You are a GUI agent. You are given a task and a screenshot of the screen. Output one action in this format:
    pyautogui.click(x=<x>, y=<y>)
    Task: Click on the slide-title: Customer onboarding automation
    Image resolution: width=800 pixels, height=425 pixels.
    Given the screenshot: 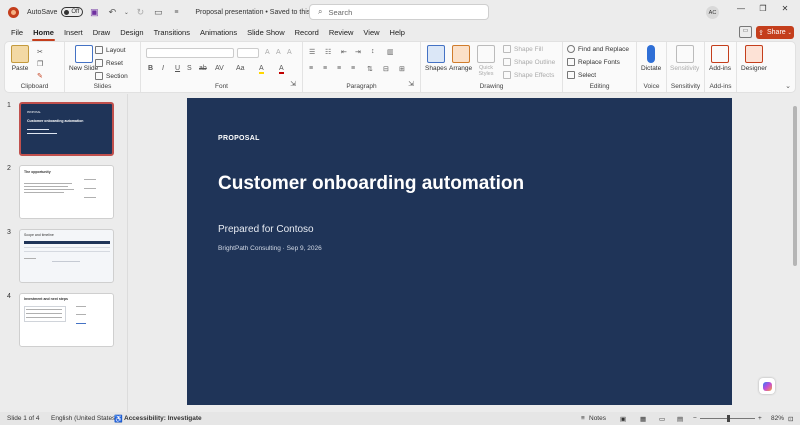 What is the action you would take?
    pyautogui.click(x=371, y=184)
    